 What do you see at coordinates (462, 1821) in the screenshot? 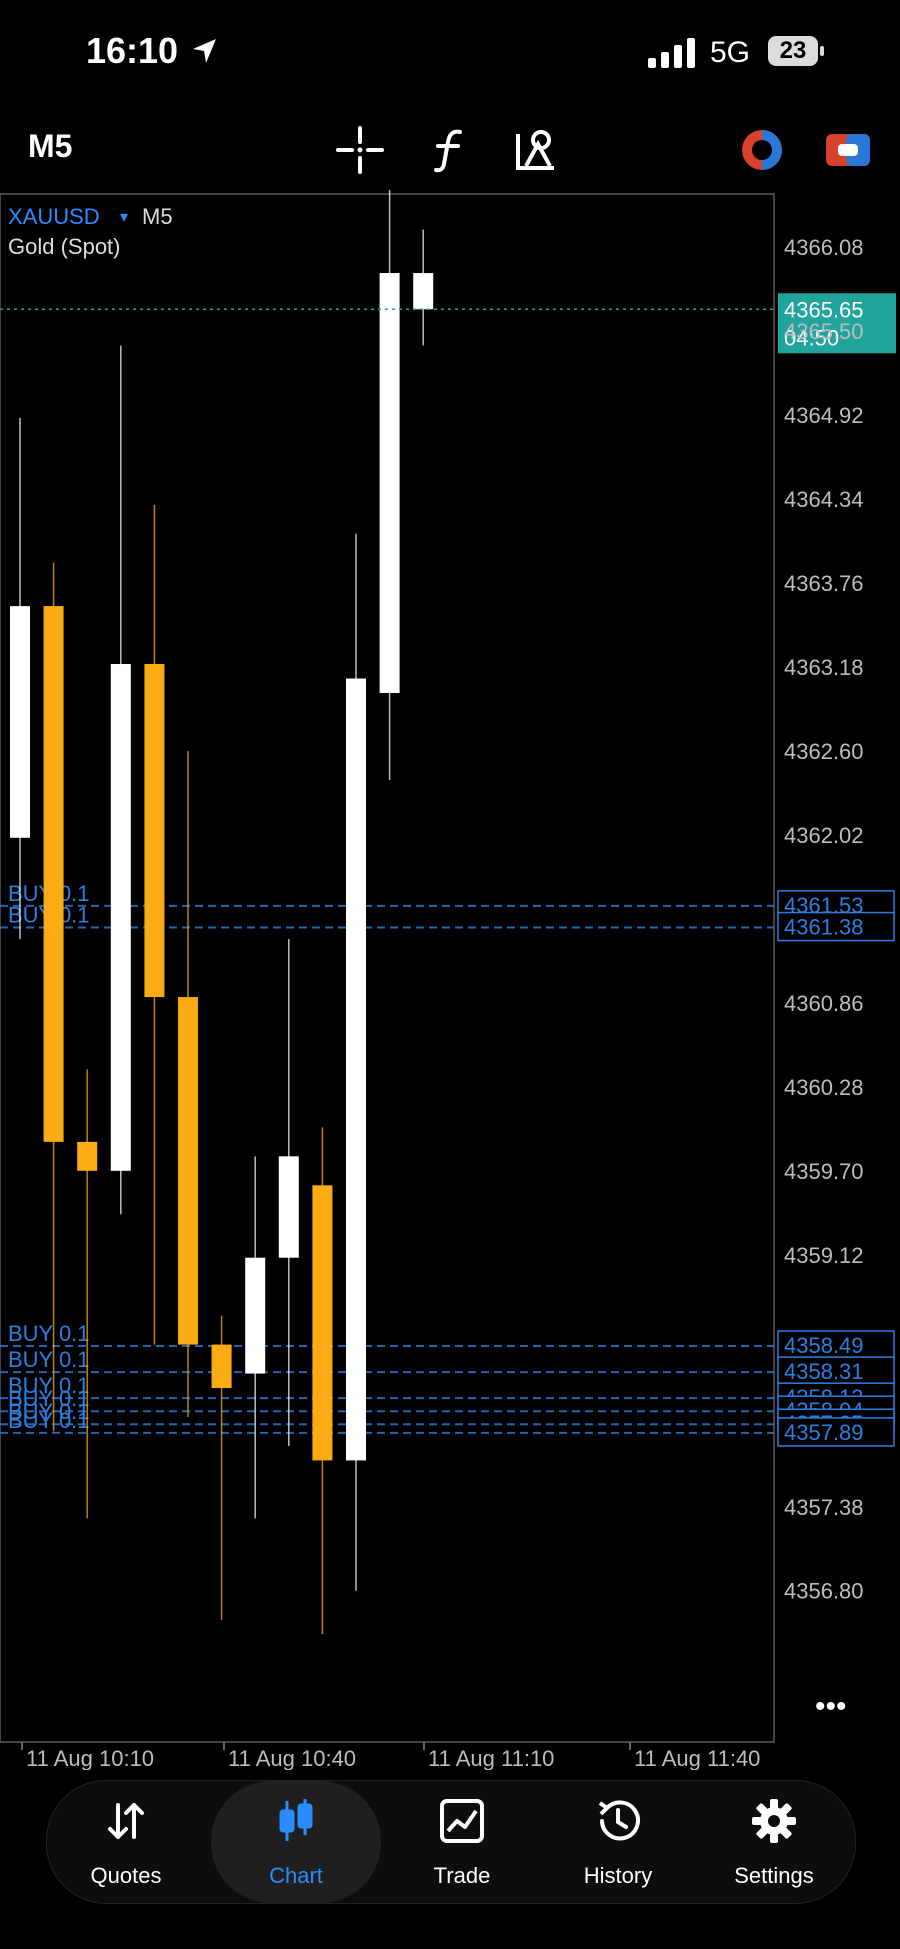
I see `trend-chart-icon` at bounding box center [462, 1821].